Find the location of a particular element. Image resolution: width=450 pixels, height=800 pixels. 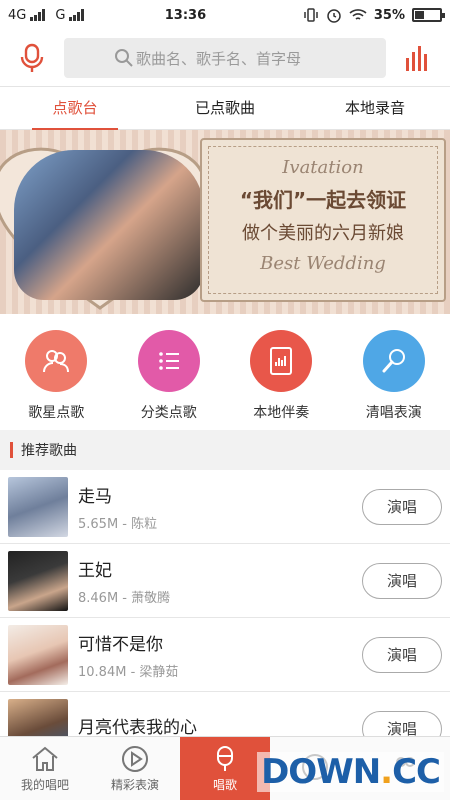

home-icon is located at coordinates (45, 758).